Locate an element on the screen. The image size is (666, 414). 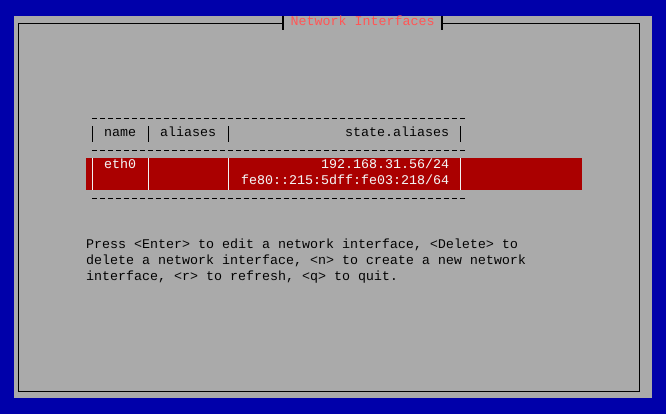
column-header: state.aliases is located at coordinates (344, 134).